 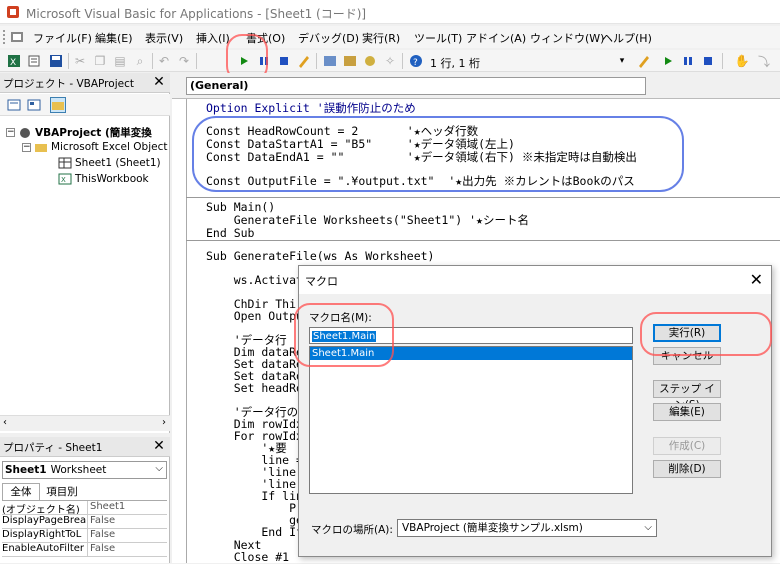 What do you see at coordinates (527, 528) in the screenshot?
I see `macro-location-select: VBAProject (簡単変換サンプル.xlsm) ⌵` at bounding box center [527, 528].